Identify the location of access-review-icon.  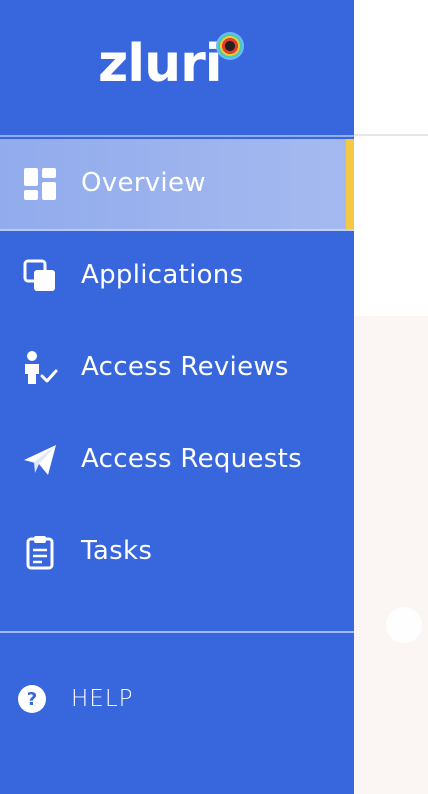
(41, 367).